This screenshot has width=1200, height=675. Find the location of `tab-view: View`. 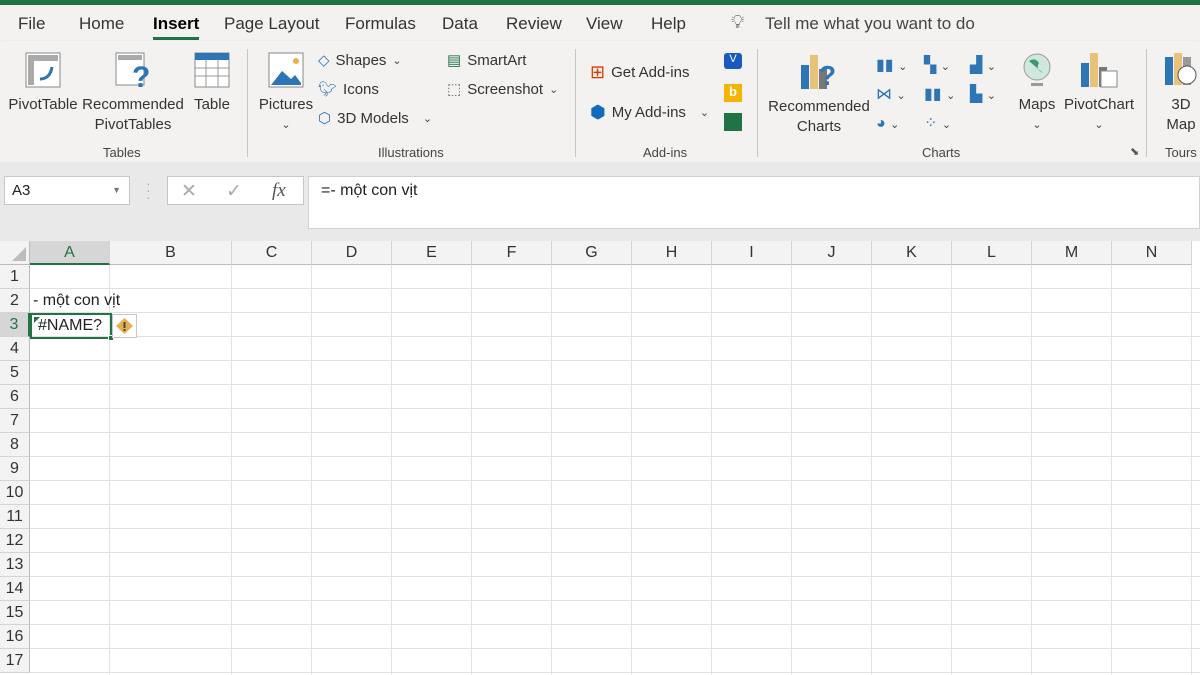

tab-view: View is located at coordinates (604, 24).